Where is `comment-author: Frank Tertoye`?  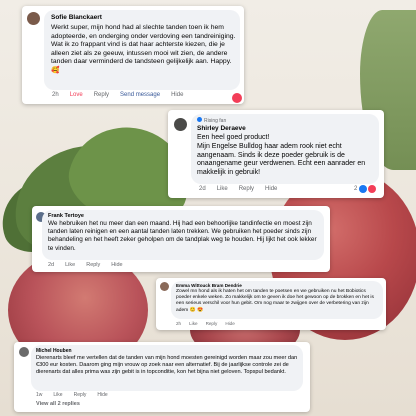 comment-author: Frank Tertoye is located at coordinates (66, 216).